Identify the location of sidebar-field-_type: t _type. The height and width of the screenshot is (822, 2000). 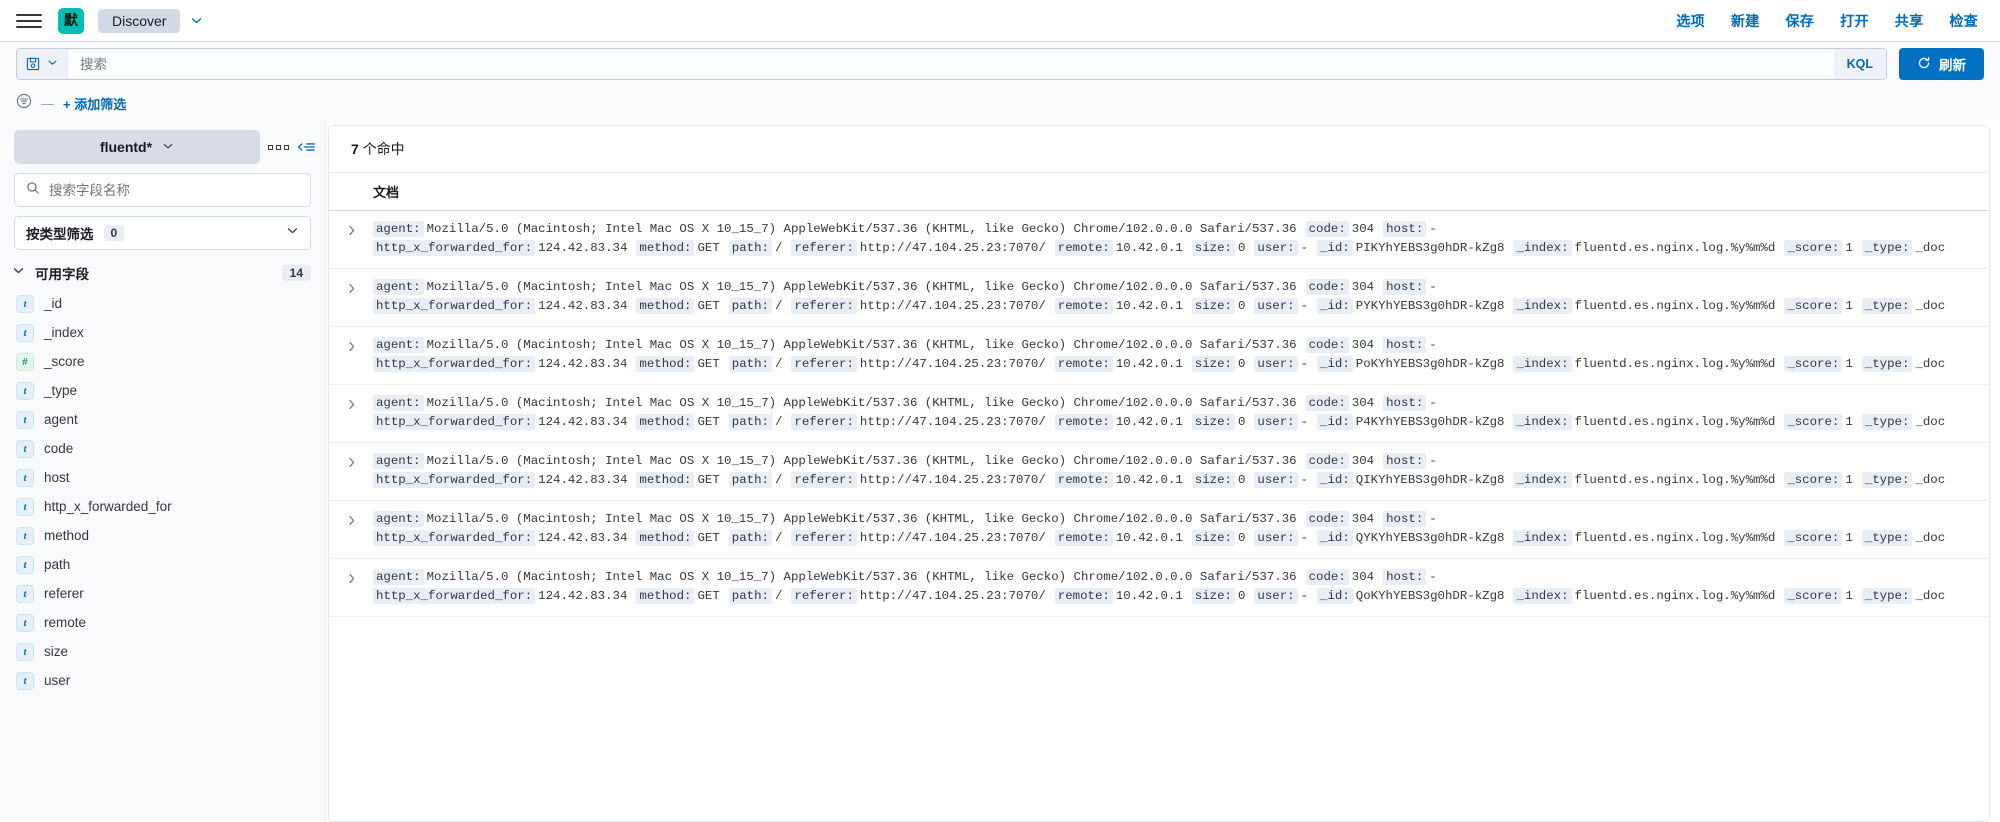
(162, 390).